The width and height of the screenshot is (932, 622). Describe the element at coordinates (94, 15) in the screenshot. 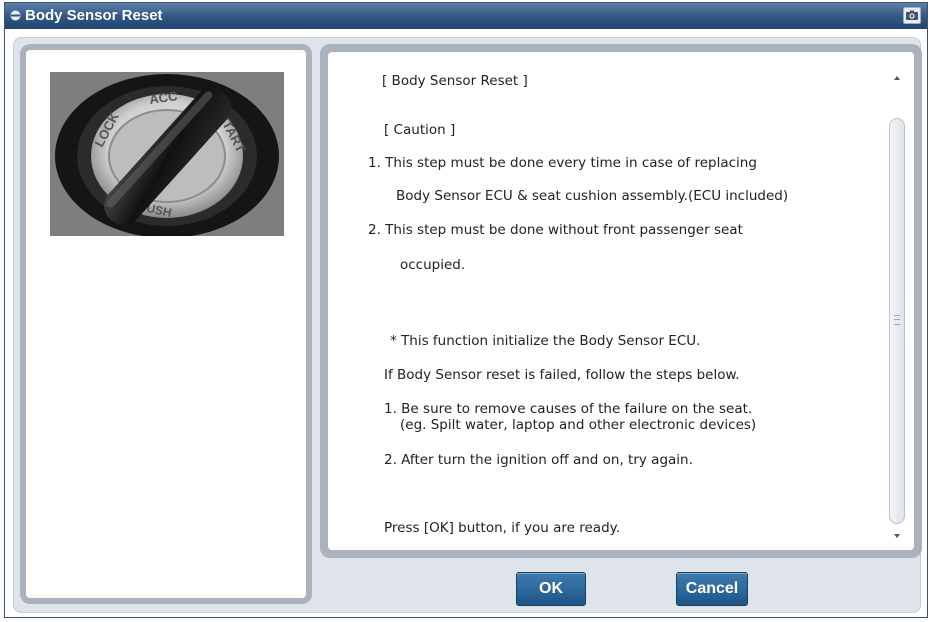

I see `window-title: Body Sensor Reset` at that location.